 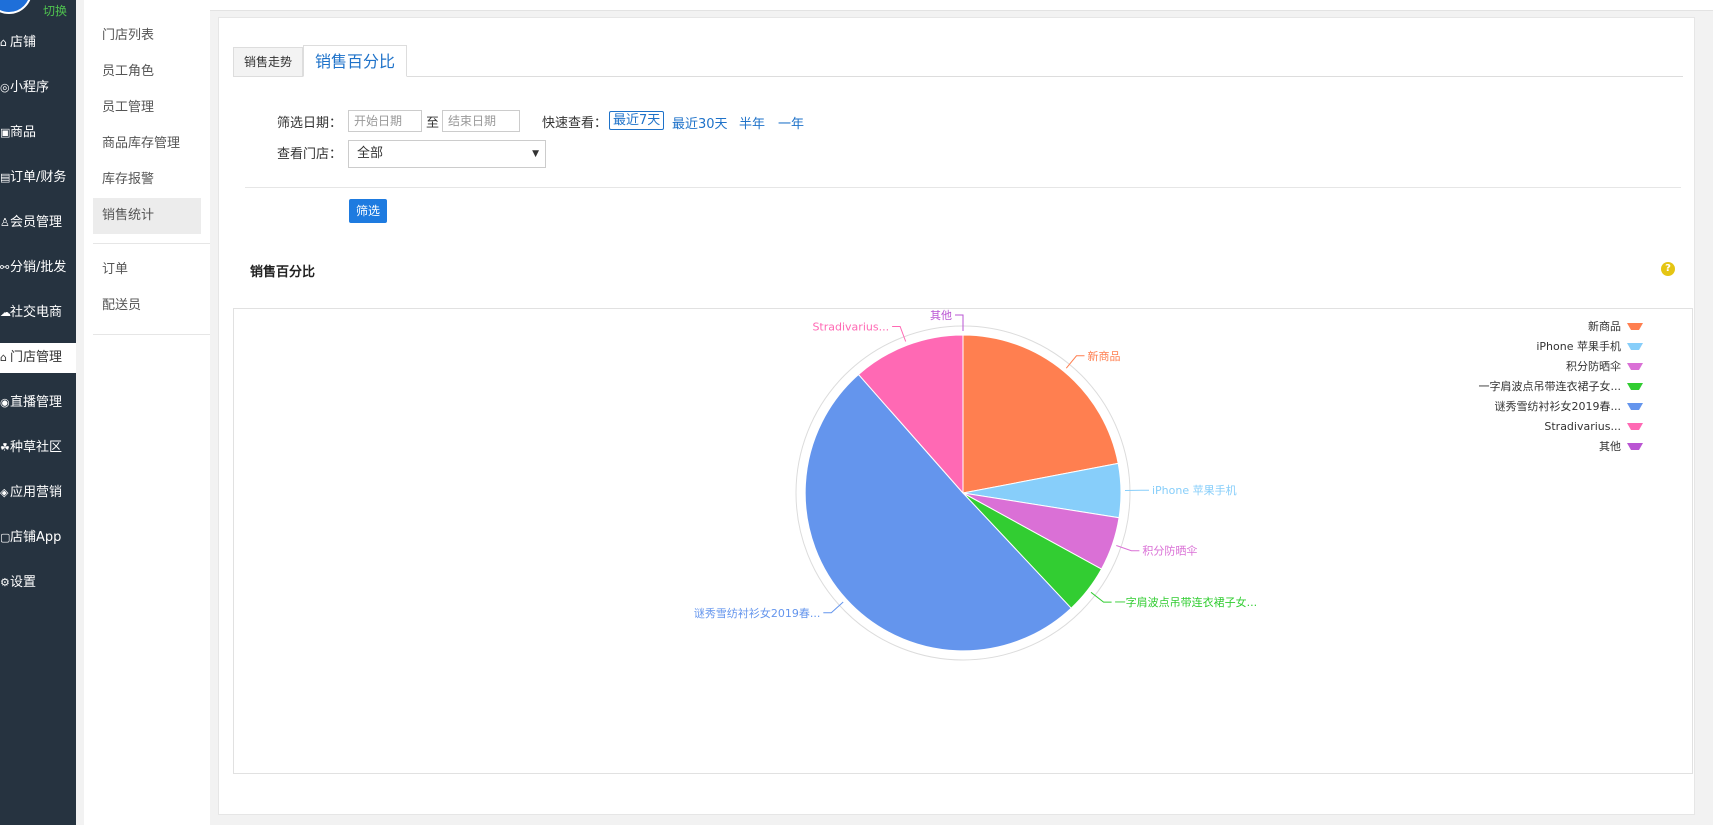 What do you see at coordinates (5, 132) in the screenshot?
I see `goods-icon: ▣` at bounding box center [5, 132].